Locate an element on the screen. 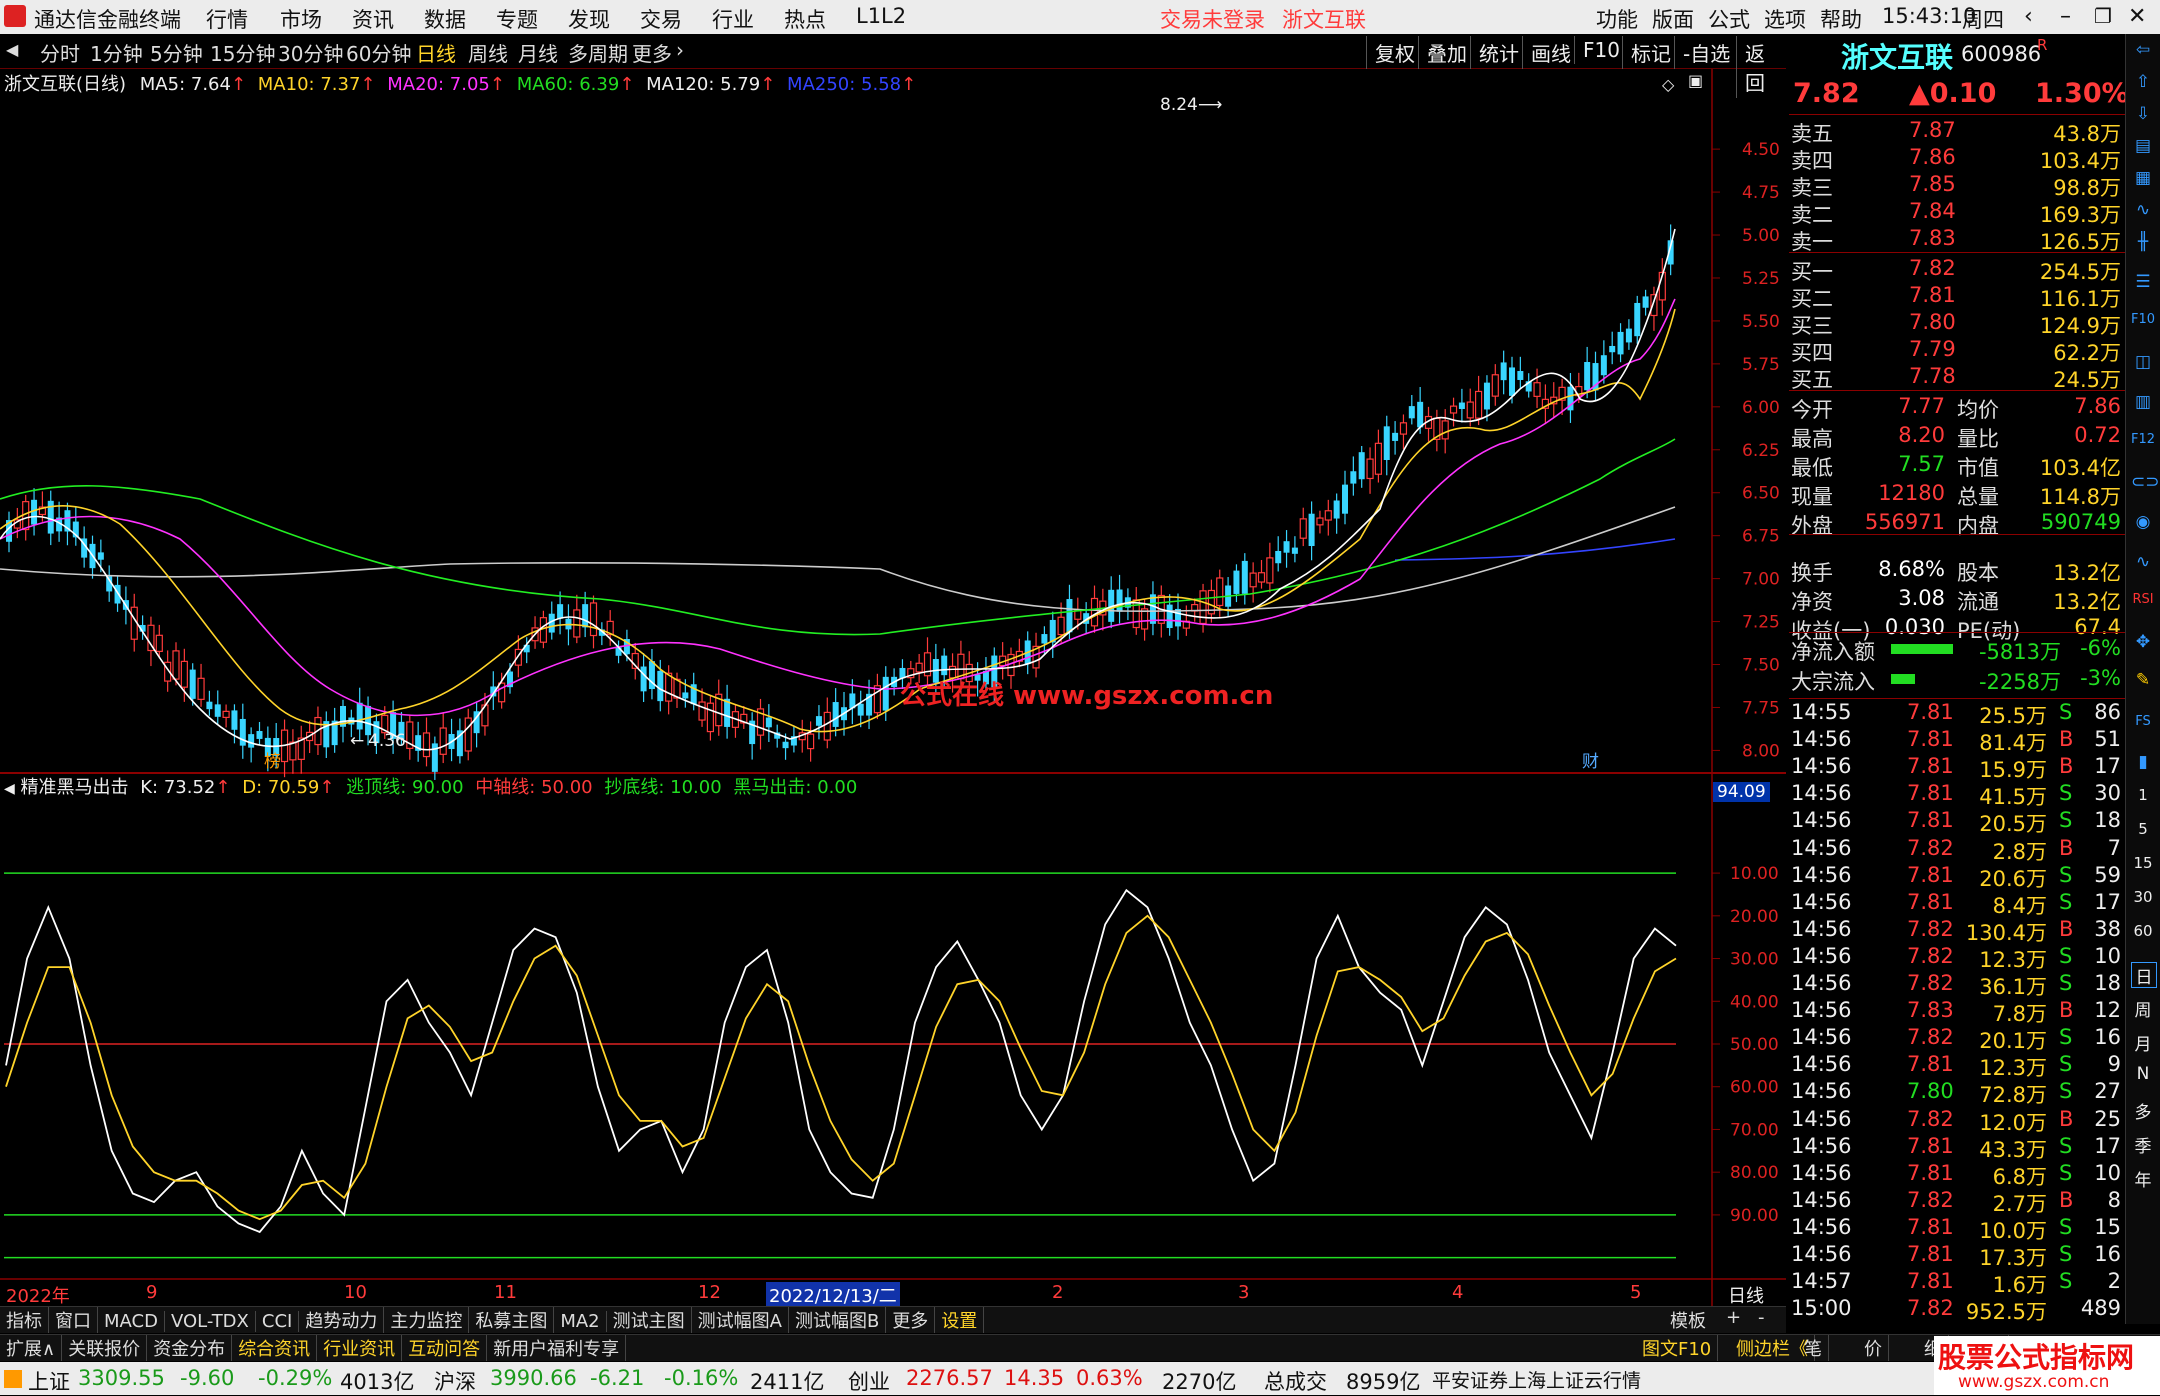 The image size is (2160, 1396). link-icon: ⊂⊃ is located at coordinates (2145, 484).